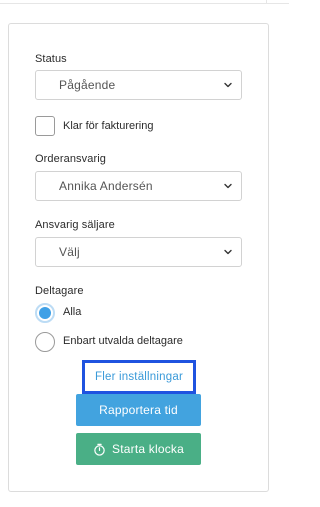 The height and width of the screenshot is (507, 320). Describe the element at coordinates (72, 312) in the screenshot. I see `radio-all-label: Alla` at that location.